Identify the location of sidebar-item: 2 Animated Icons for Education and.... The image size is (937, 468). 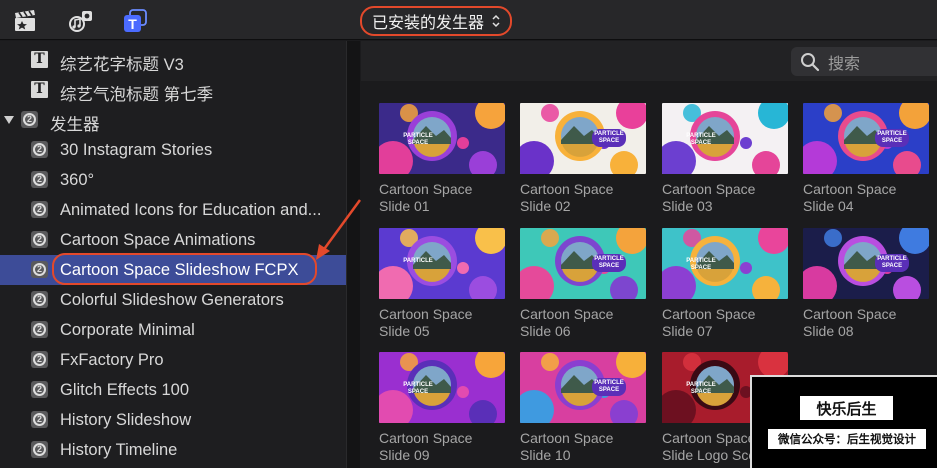
(173, 210).